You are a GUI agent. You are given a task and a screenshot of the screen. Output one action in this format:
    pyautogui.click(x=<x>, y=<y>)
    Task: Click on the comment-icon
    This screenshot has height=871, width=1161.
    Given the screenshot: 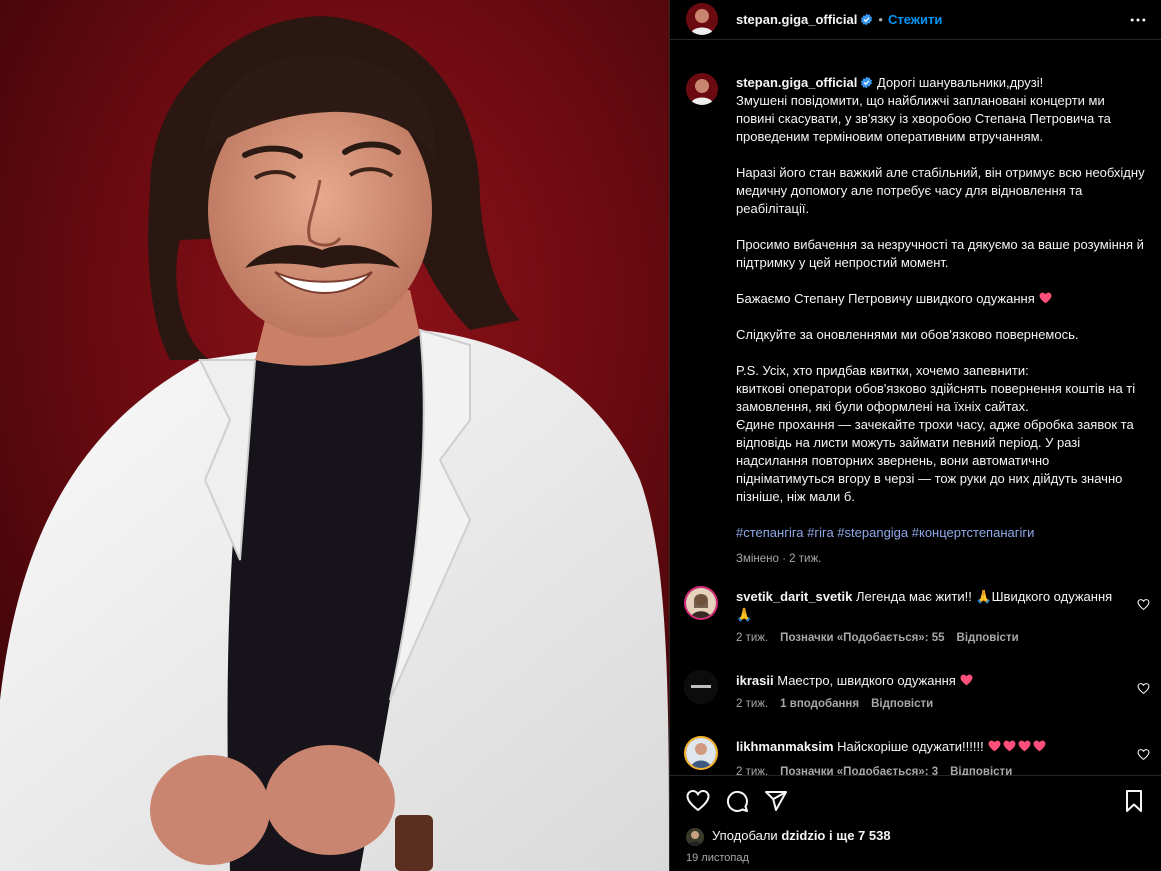 What is the action you would take?
    pyautogui.click(x=737, y=801)
    